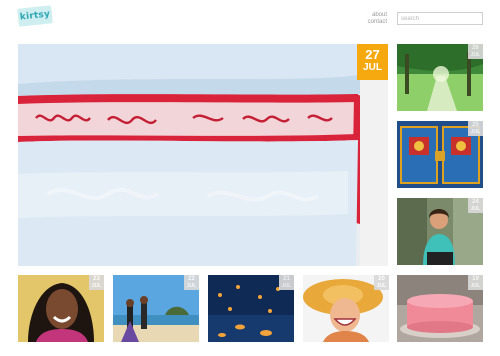  I want to click on date-badge: 22 JUL, so click(191, 282).